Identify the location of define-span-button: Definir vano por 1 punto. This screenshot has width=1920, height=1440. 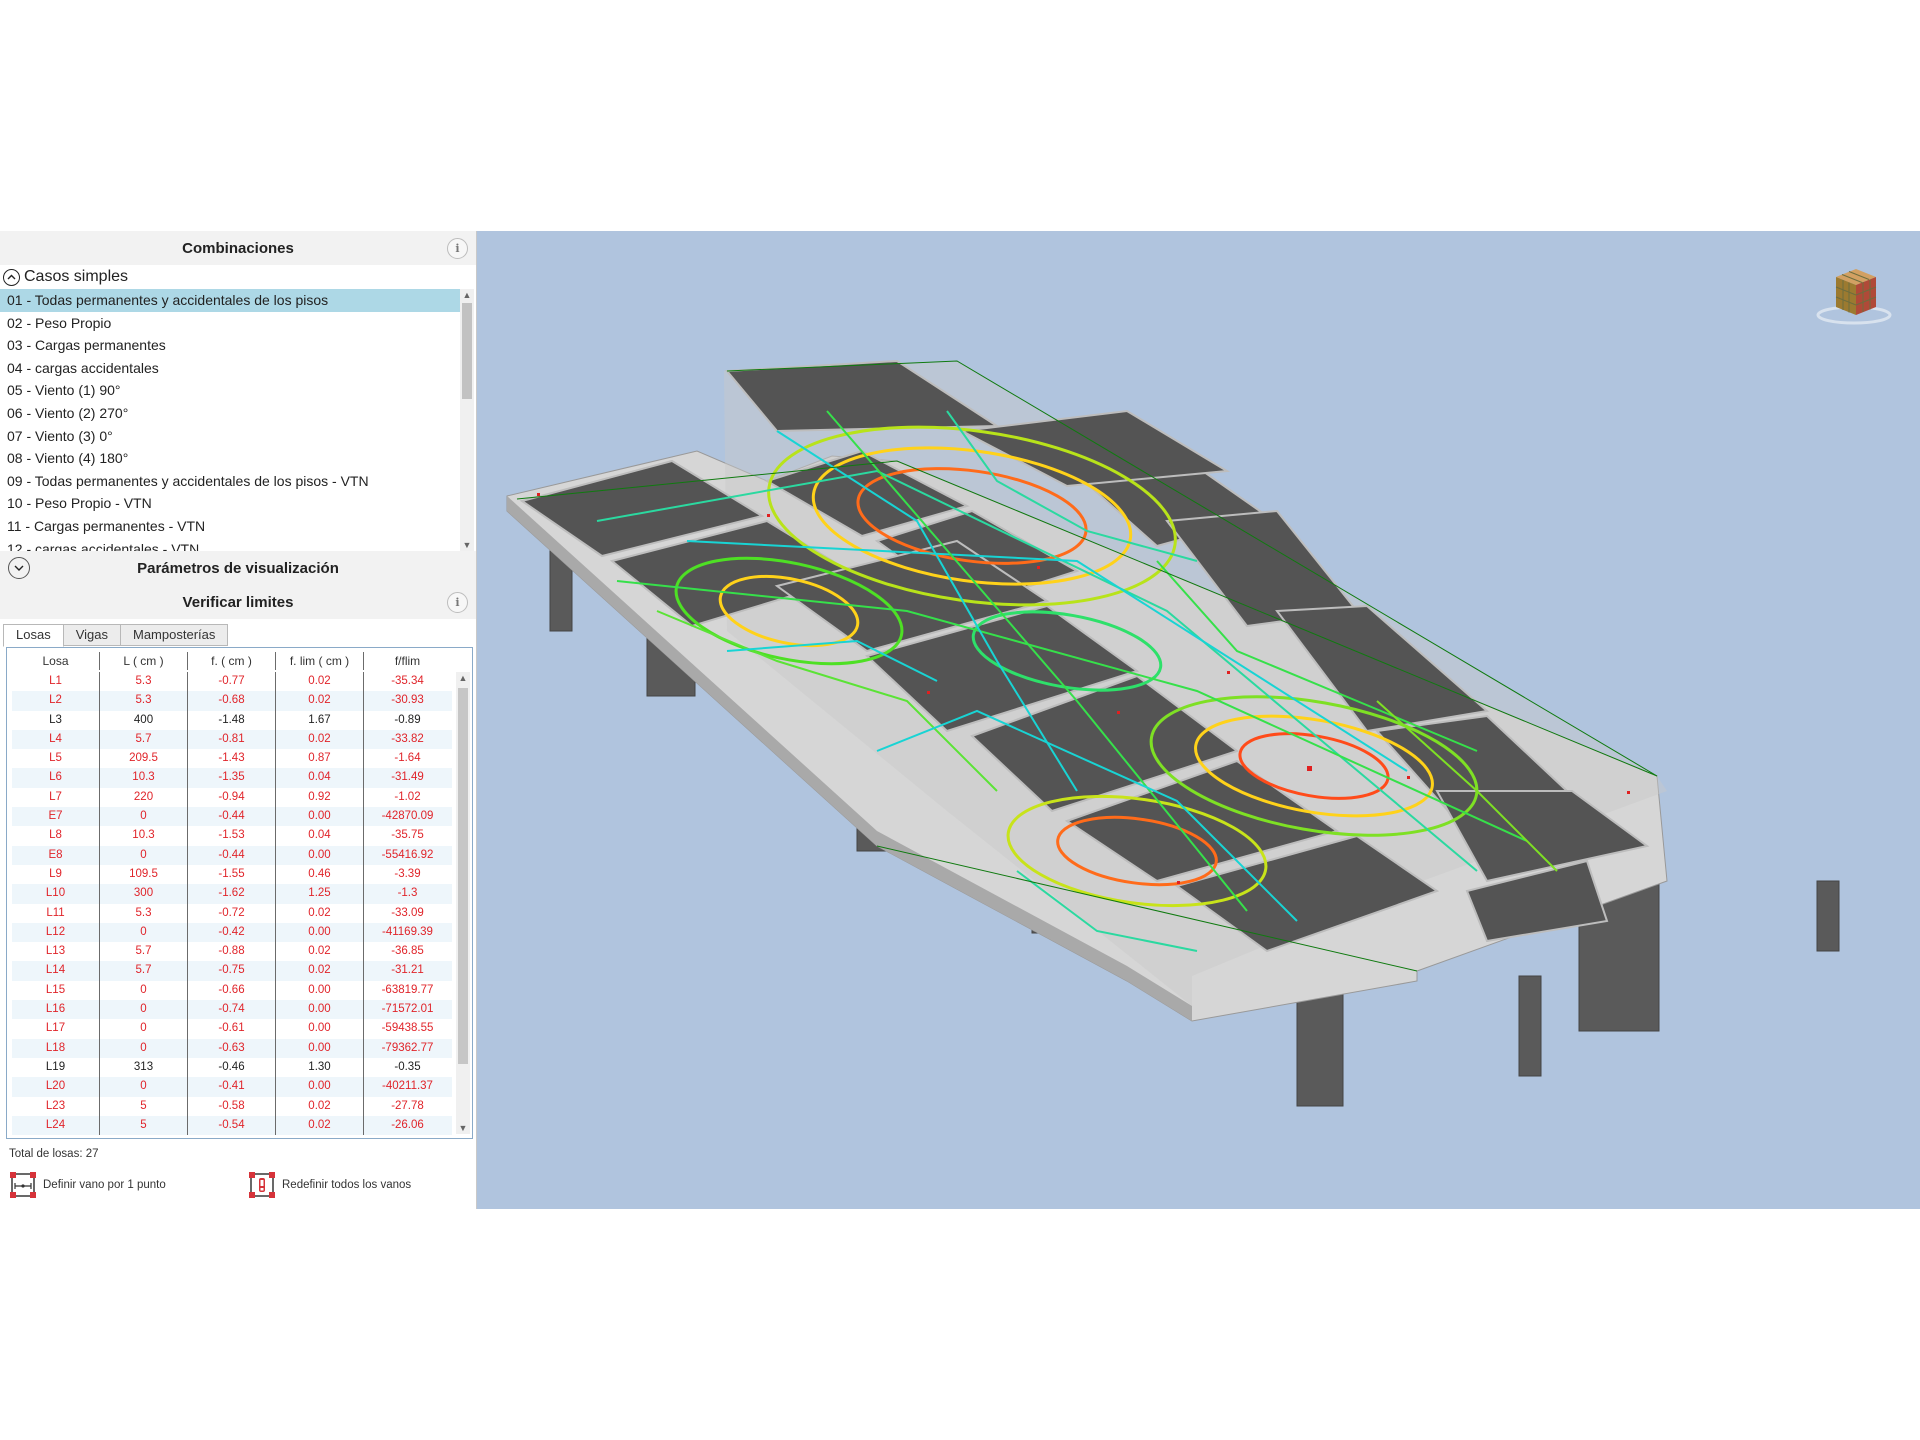
(87, 1185).